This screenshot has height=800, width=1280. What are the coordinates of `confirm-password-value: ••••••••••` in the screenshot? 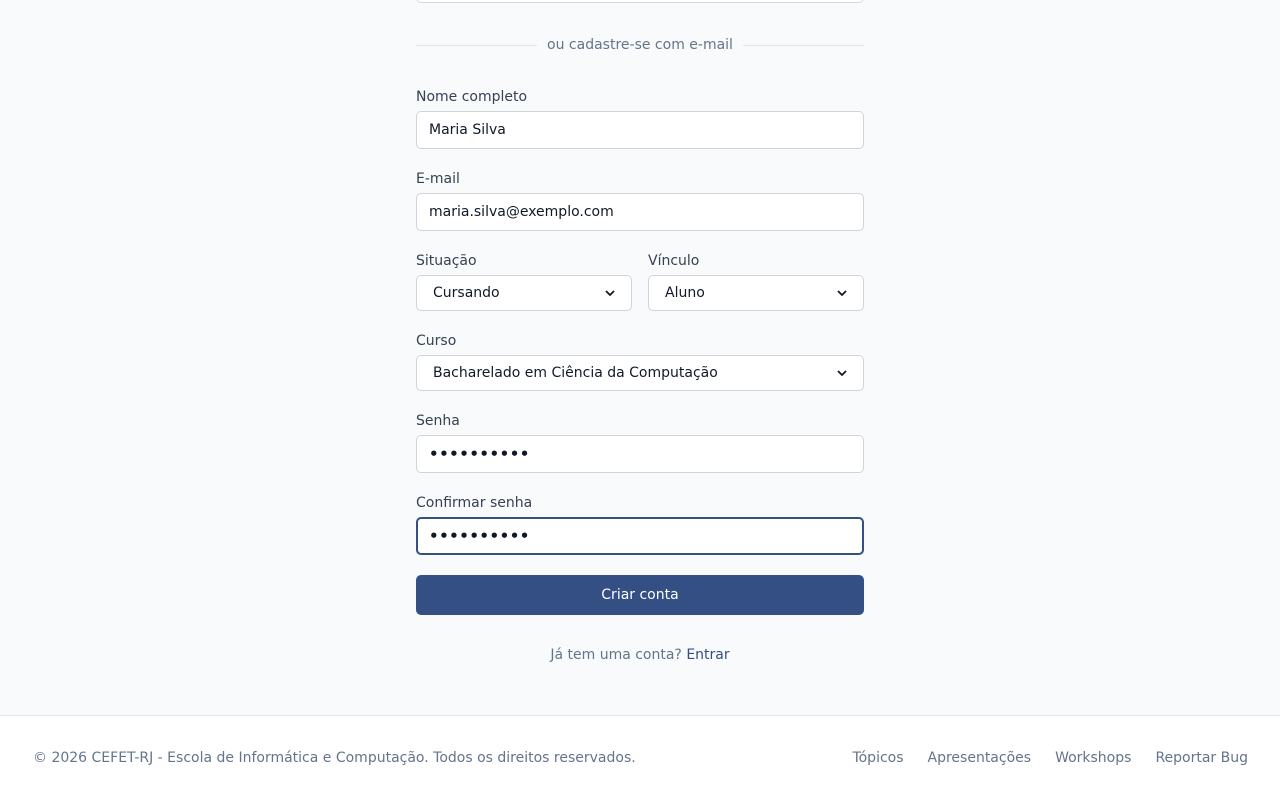 It's located at (479, 536).